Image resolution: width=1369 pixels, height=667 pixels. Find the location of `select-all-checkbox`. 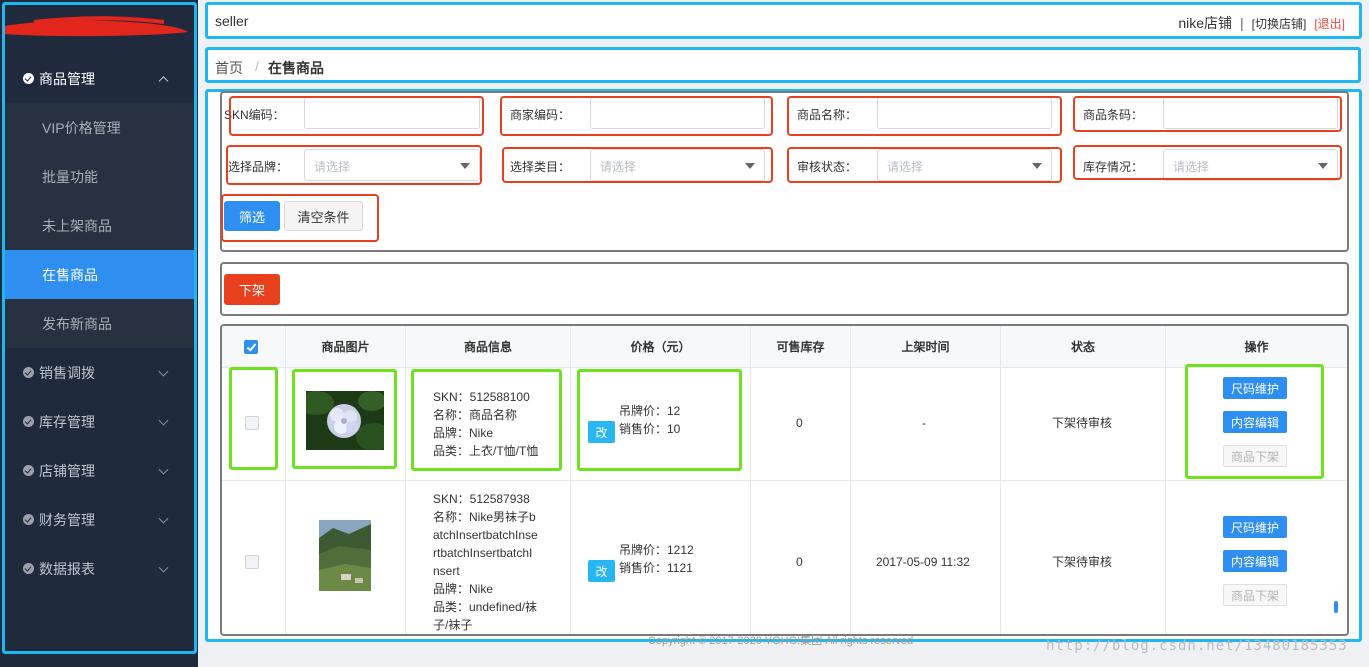

select-all-checkbox is located at coordinates (251, 347).